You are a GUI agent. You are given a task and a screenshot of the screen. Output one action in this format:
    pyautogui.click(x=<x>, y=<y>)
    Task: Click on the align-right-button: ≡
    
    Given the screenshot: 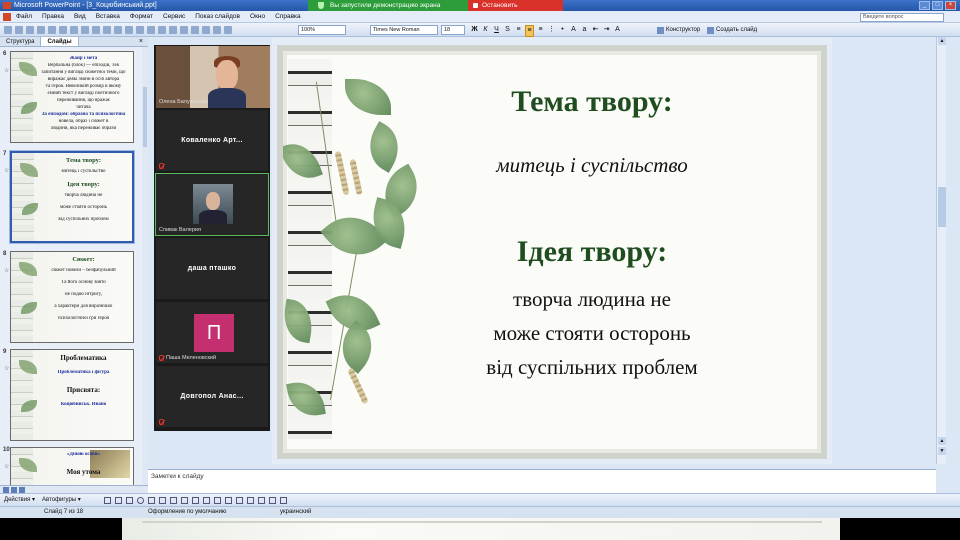 What is the action you would take?
    pyautogui.click(x=540, y=31)
    